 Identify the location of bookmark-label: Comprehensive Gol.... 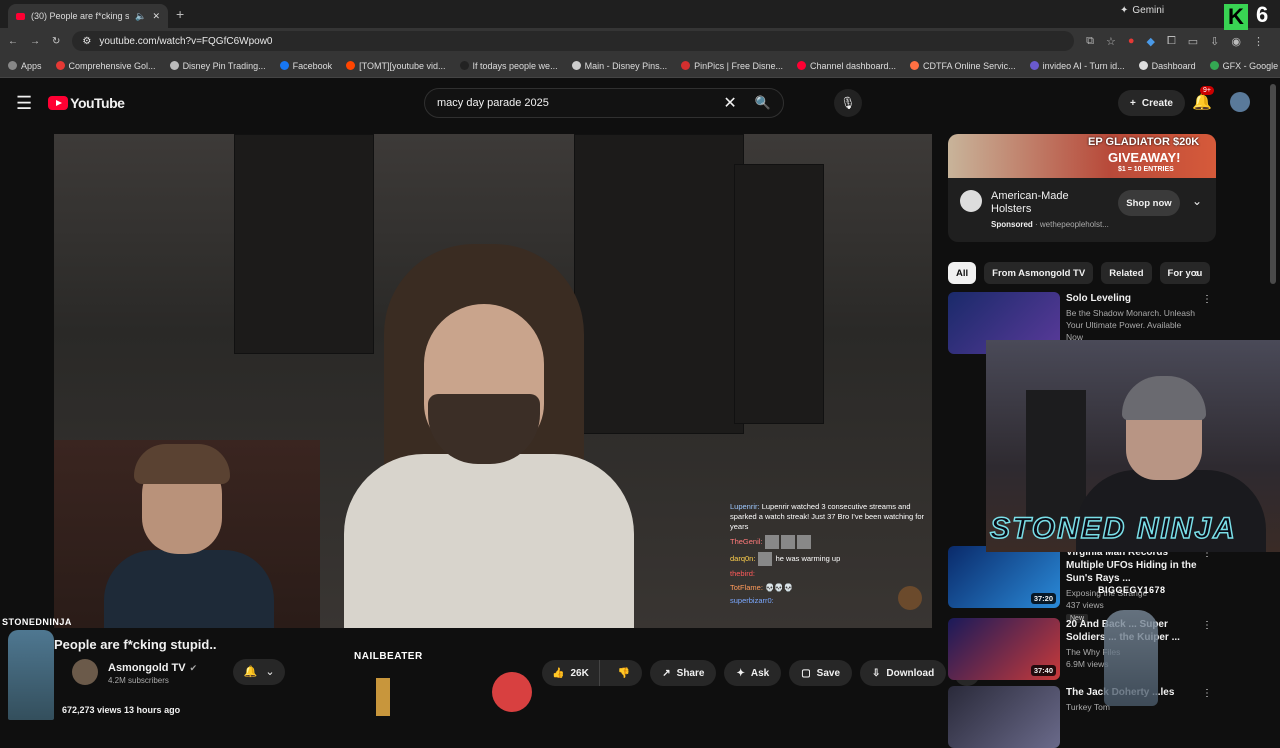
(112, 65).